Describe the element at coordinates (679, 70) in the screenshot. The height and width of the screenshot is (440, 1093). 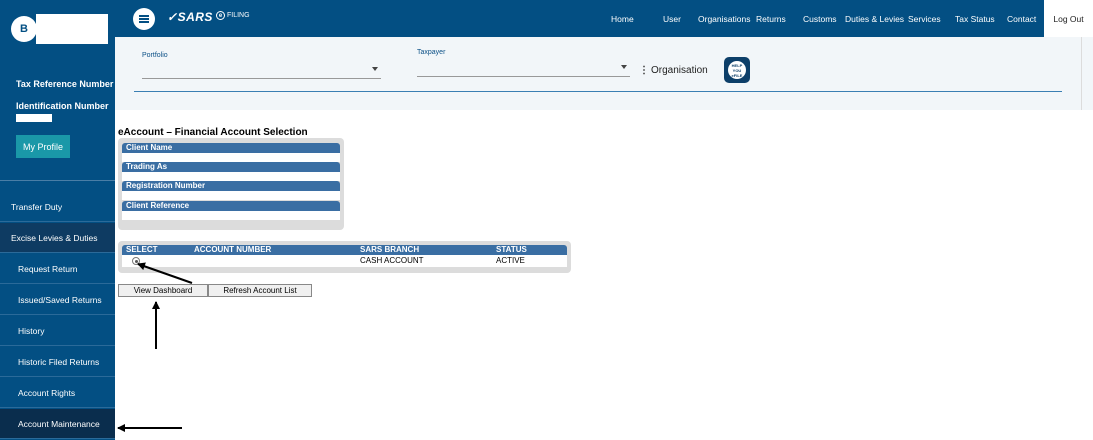
I see `organisation-label: Organisation` at that location.